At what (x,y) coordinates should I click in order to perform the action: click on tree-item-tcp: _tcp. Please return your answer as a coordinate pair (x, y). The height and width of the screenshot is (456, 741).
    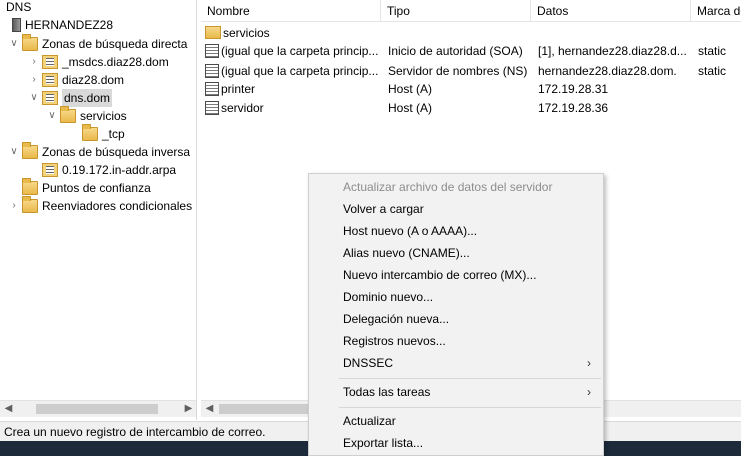
    Looking at the image, I should click on (102, 133).